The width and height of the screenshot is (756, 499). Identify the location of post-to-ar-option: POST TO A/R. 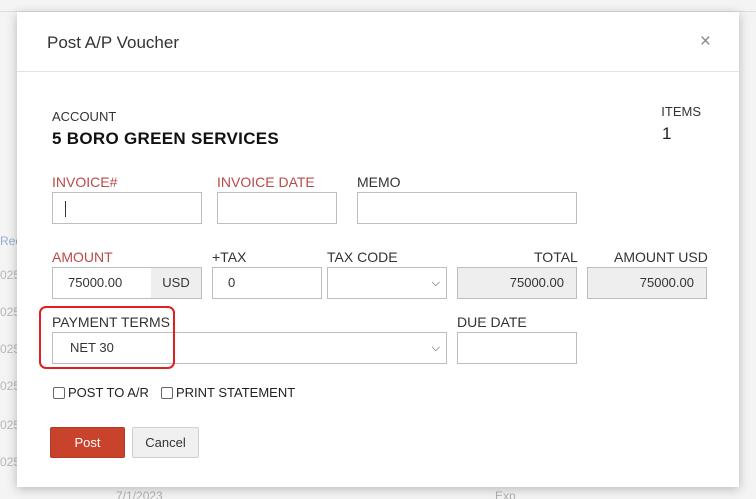
(101, 392).